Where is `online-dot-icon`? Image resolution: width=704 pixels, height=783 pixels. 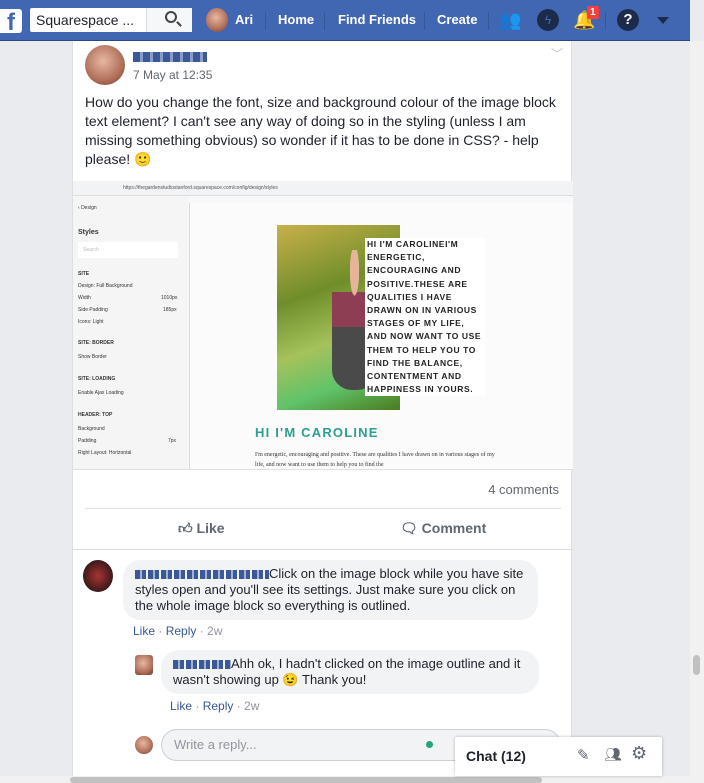 online-dot-icon is located at coordinates (429, 744).